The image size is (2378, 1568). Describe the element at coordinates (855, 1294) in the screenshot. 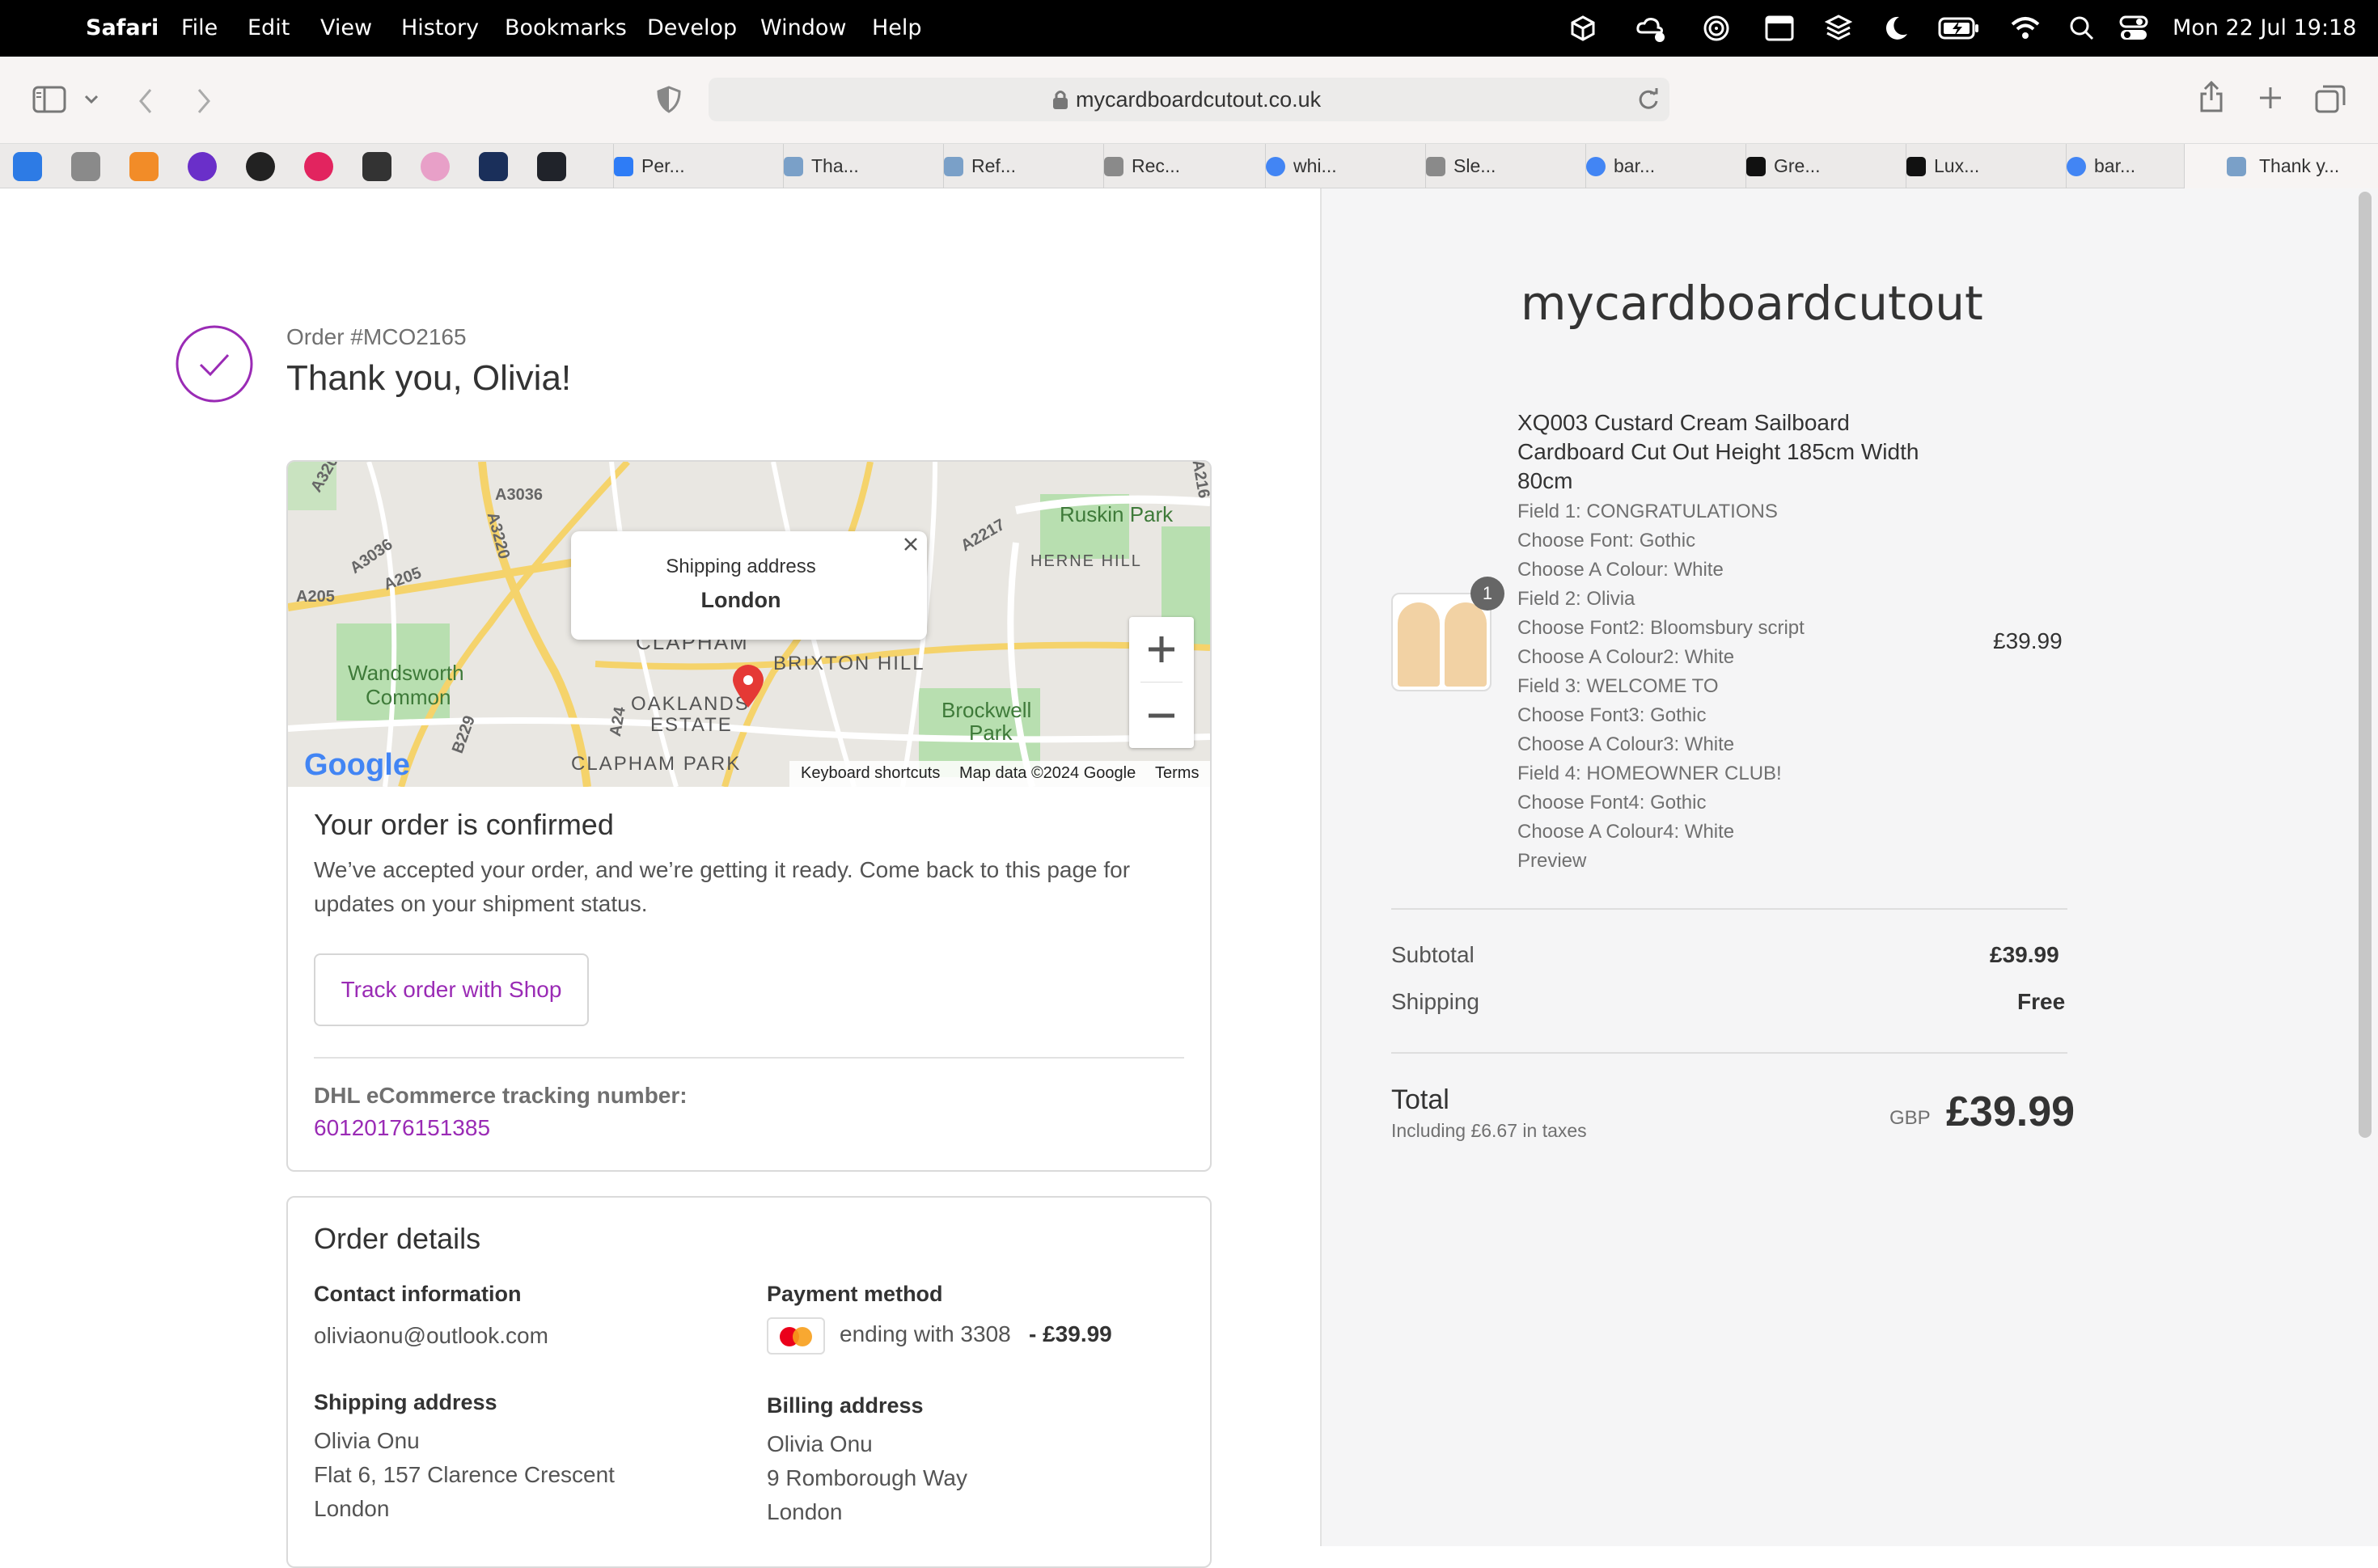

I see `payment-label: Payment method` at that location.